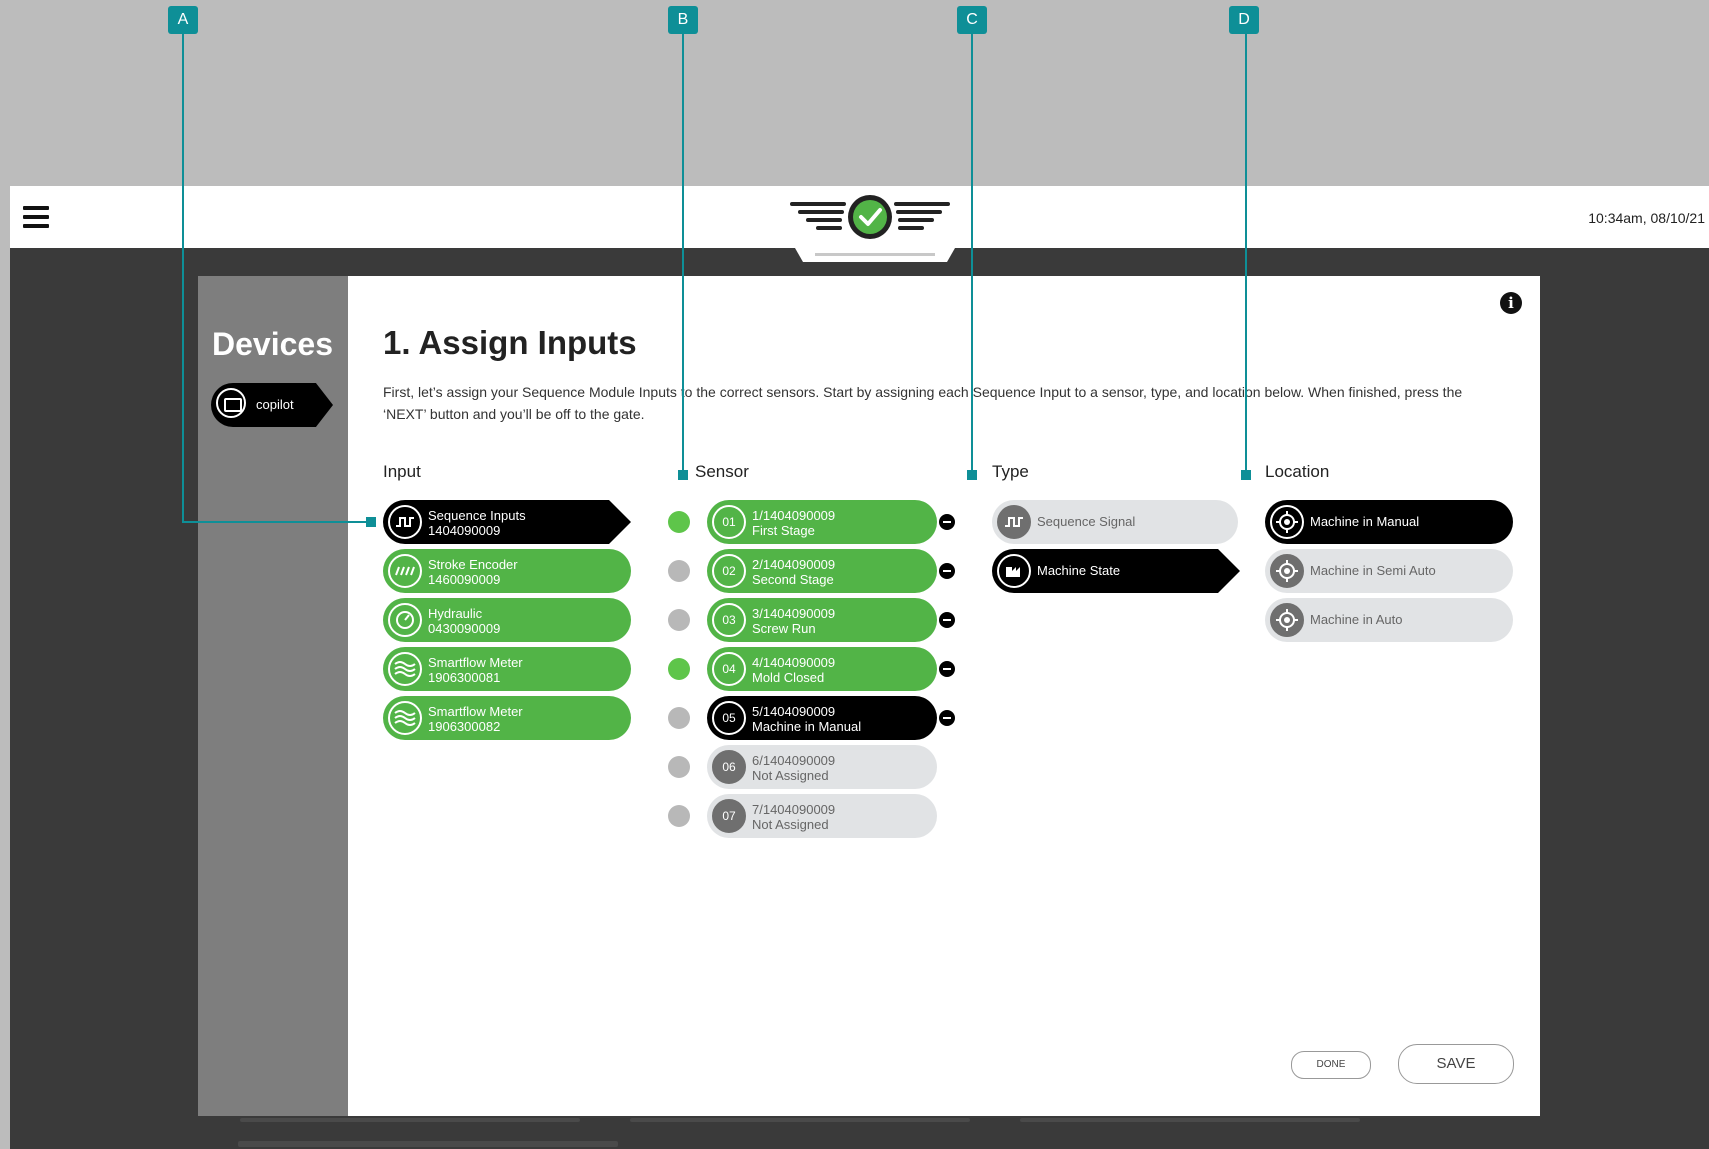  Describe the element at coordinates (183, 20) in the screenshot. I see `callout-label-a: A` at that location.